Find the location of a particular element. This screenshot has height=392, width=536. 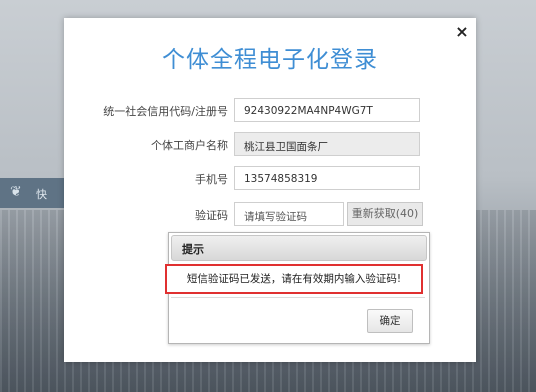

prompt-divider is located at coordinates (298, 297).